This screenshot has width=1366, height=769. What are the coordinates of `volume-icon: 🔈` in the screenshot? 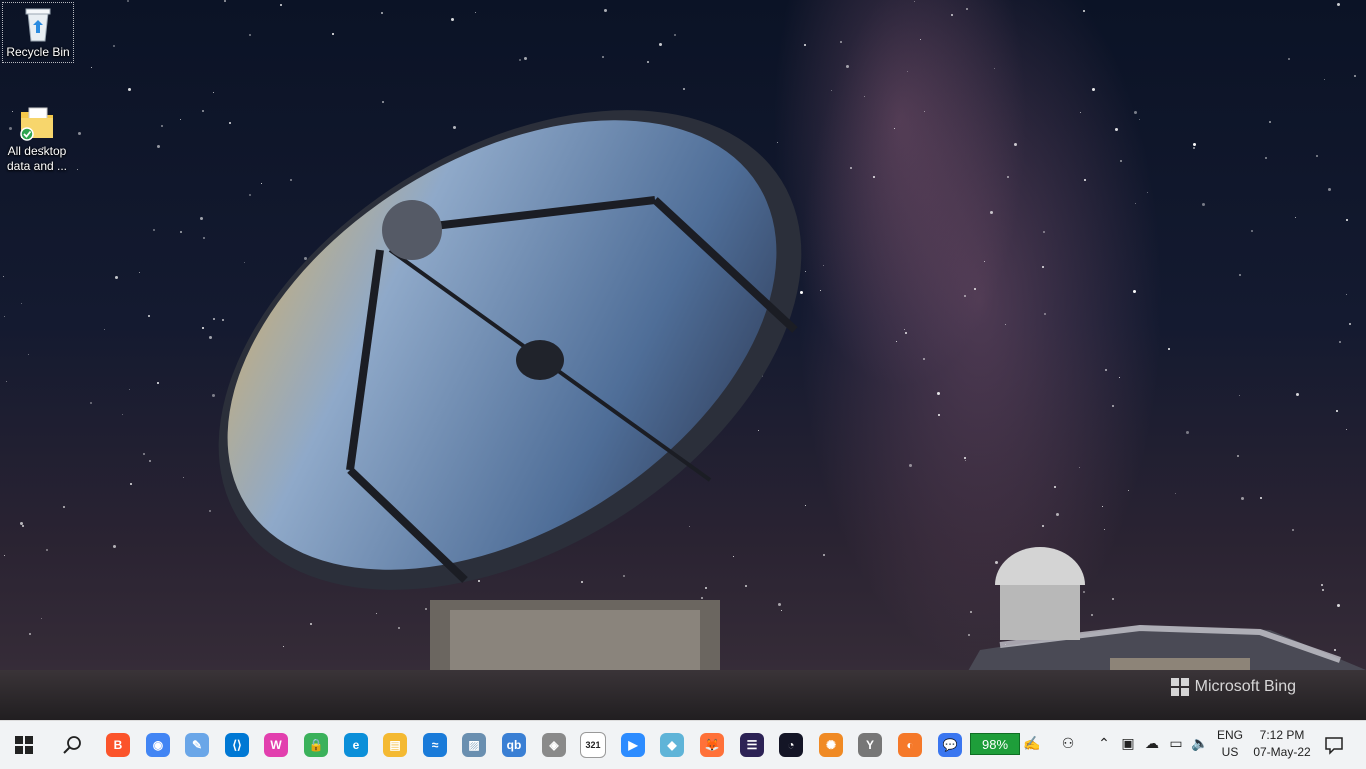 It's located at (1200, 743).